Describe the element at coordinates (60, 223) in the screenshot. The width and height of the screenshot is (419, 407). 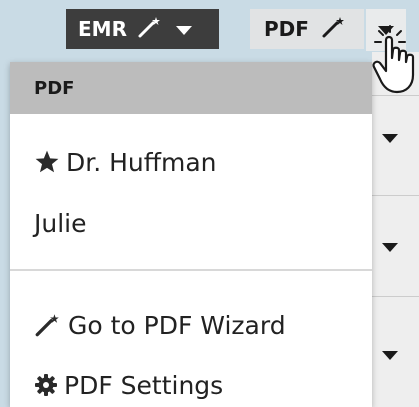
I see `menu-item-label: Julie` at that location.